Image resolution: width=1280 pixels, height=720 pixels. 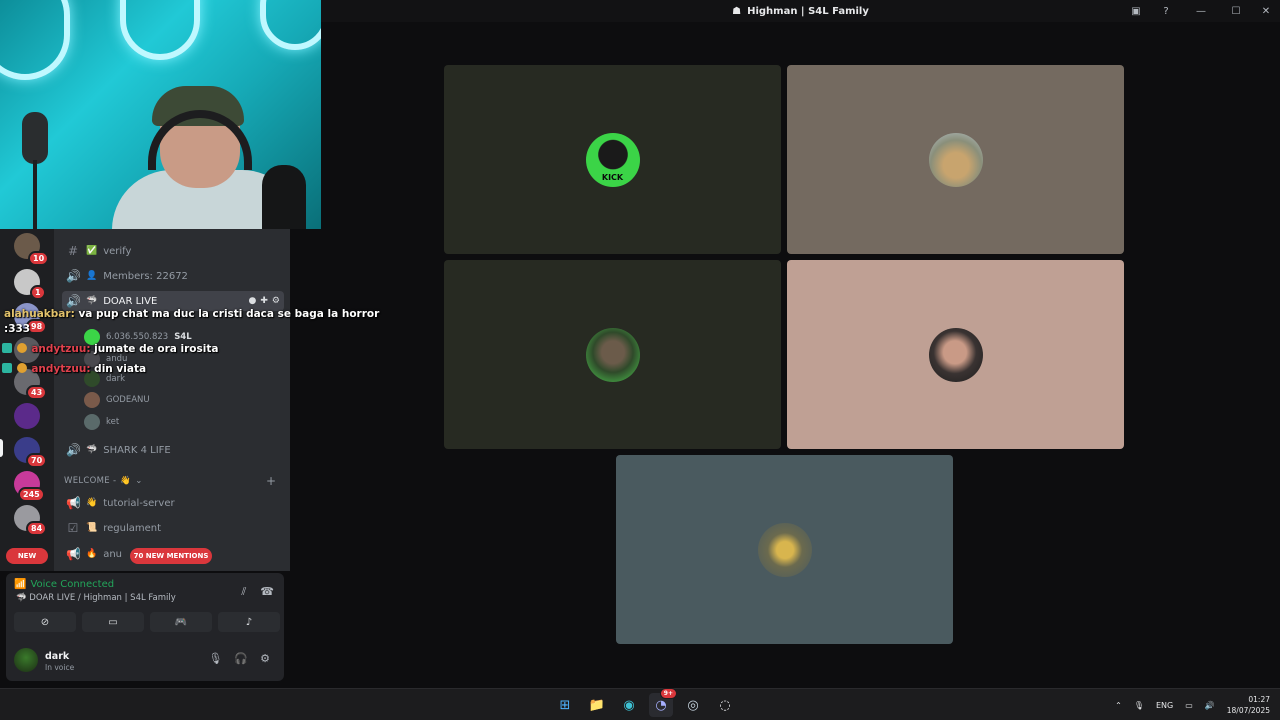 I want to click on voice-user-name: GODEANU, so click(x=128, y=400).